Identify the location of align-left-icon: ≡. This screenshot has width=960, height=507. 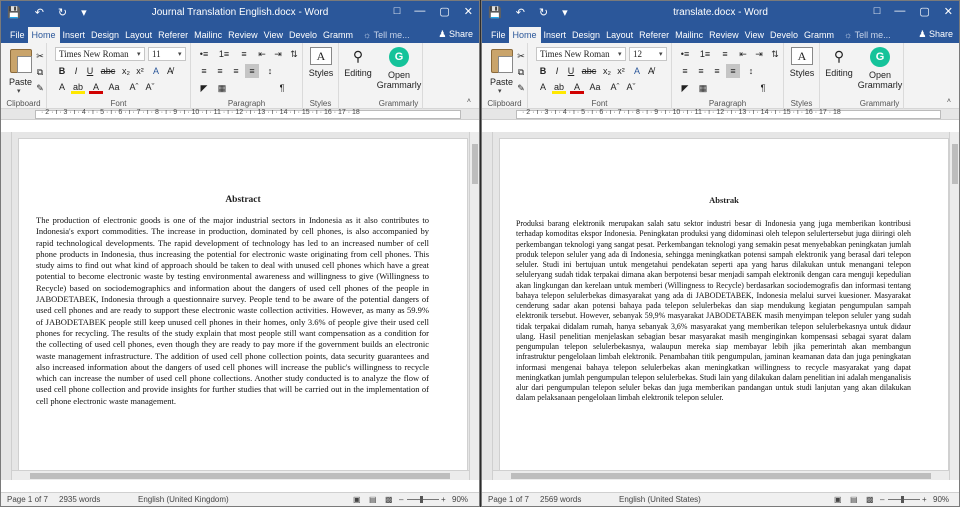
(204, 71).